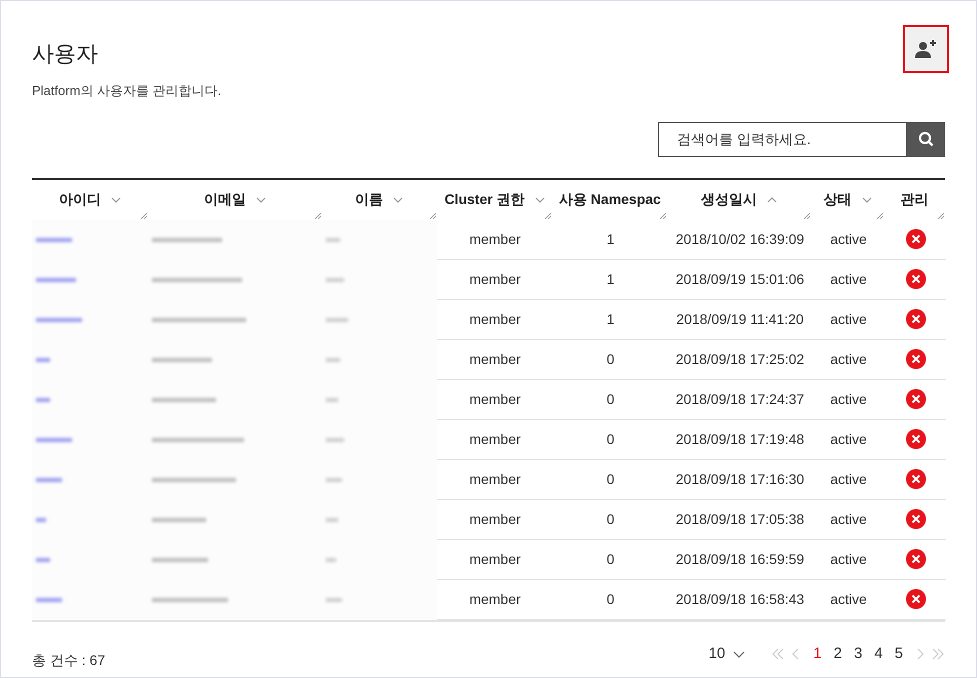 The height and width of the screenshot is (678, 977). What do you see at coordinates (914, 199) in the screenshot?
I see `column-header: 관리` at bounding box center [914, 199].